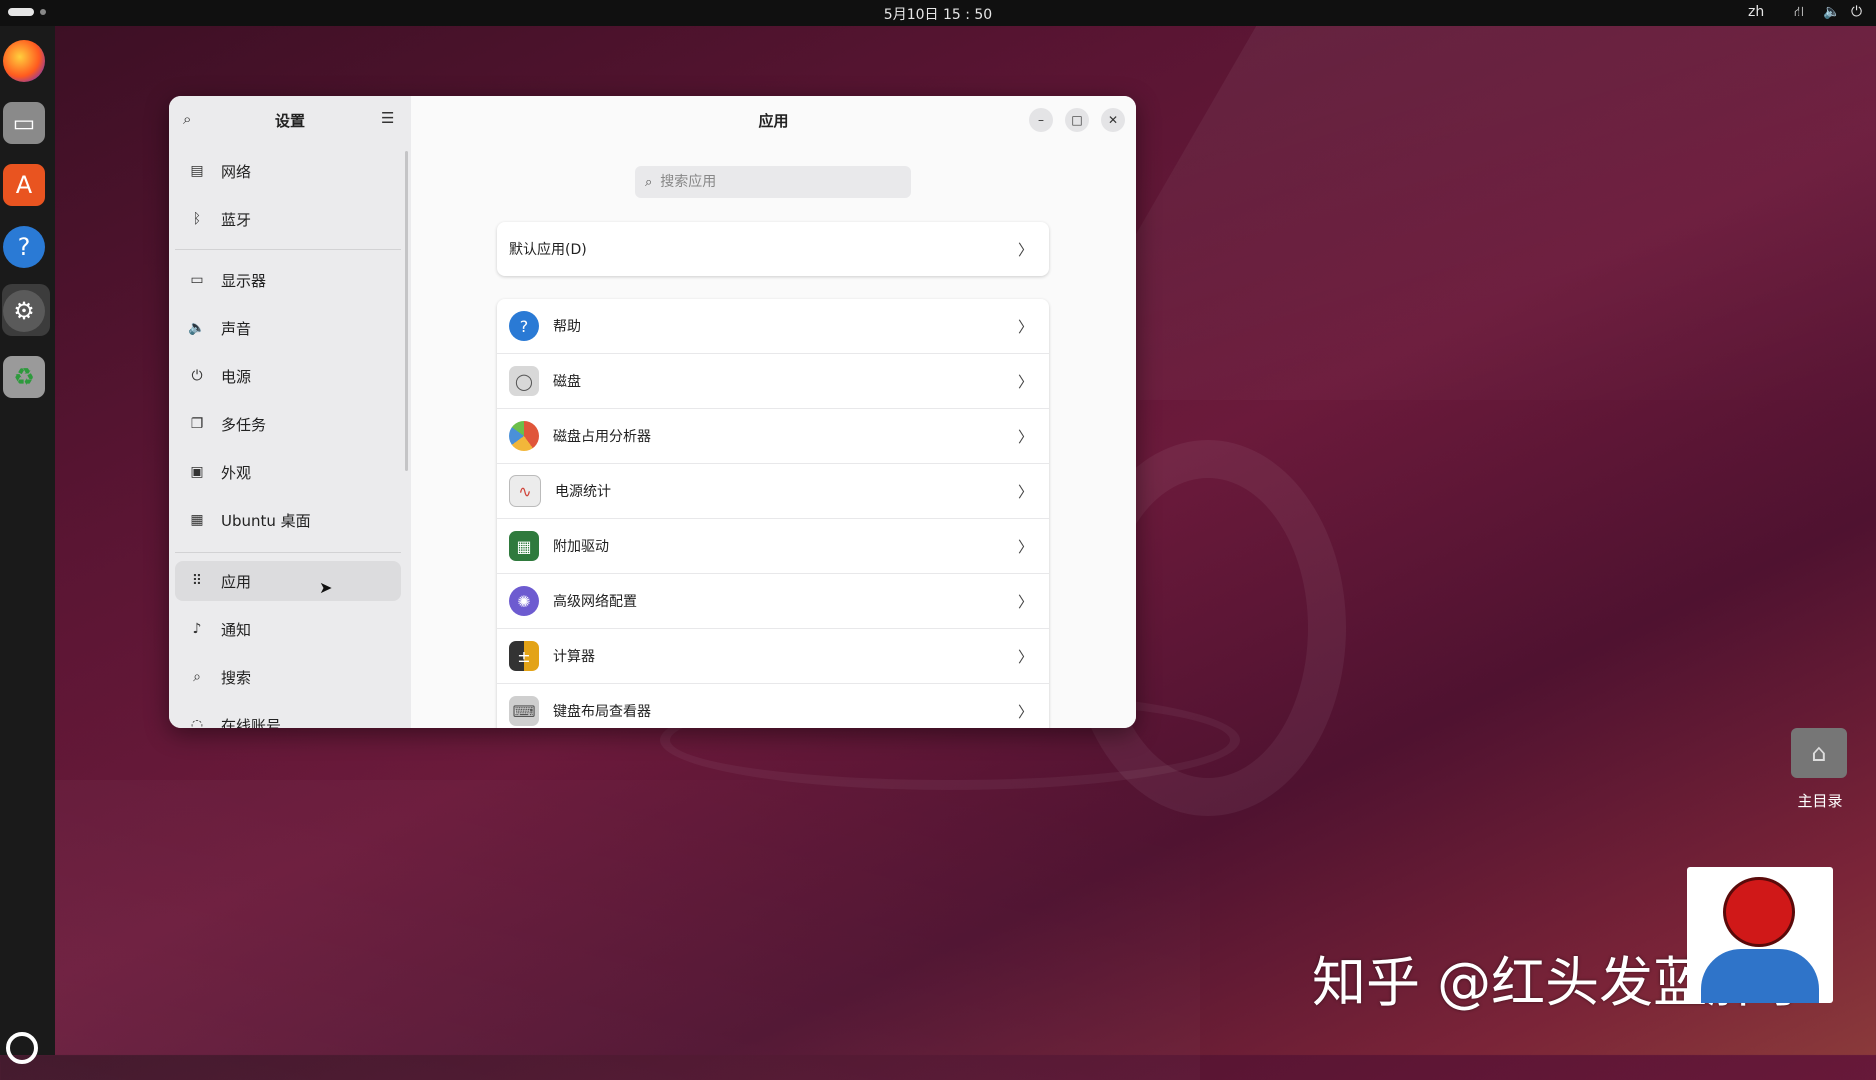  Describe the element at coordinates (326, 587) in the screenshot. I see `mouse-cursor-icon: ➤` at that location.